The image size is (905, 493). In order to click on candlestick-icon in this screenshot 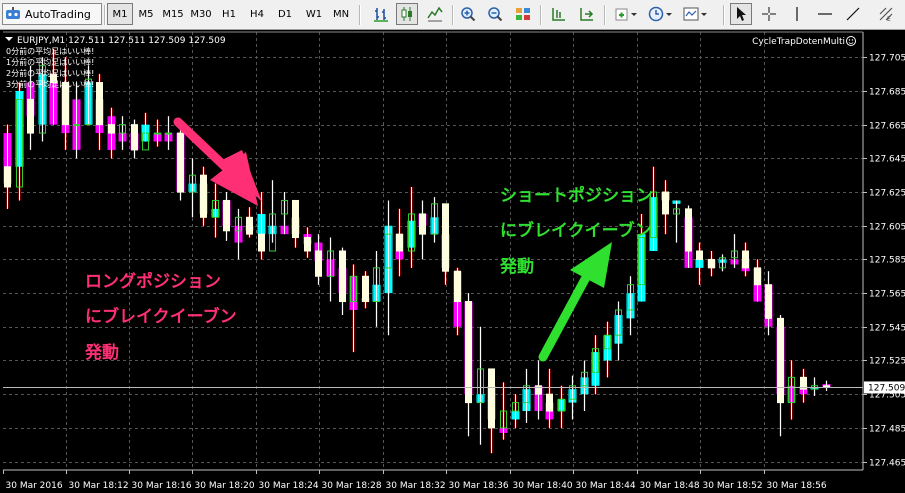, I will do `click(406, 14)`.